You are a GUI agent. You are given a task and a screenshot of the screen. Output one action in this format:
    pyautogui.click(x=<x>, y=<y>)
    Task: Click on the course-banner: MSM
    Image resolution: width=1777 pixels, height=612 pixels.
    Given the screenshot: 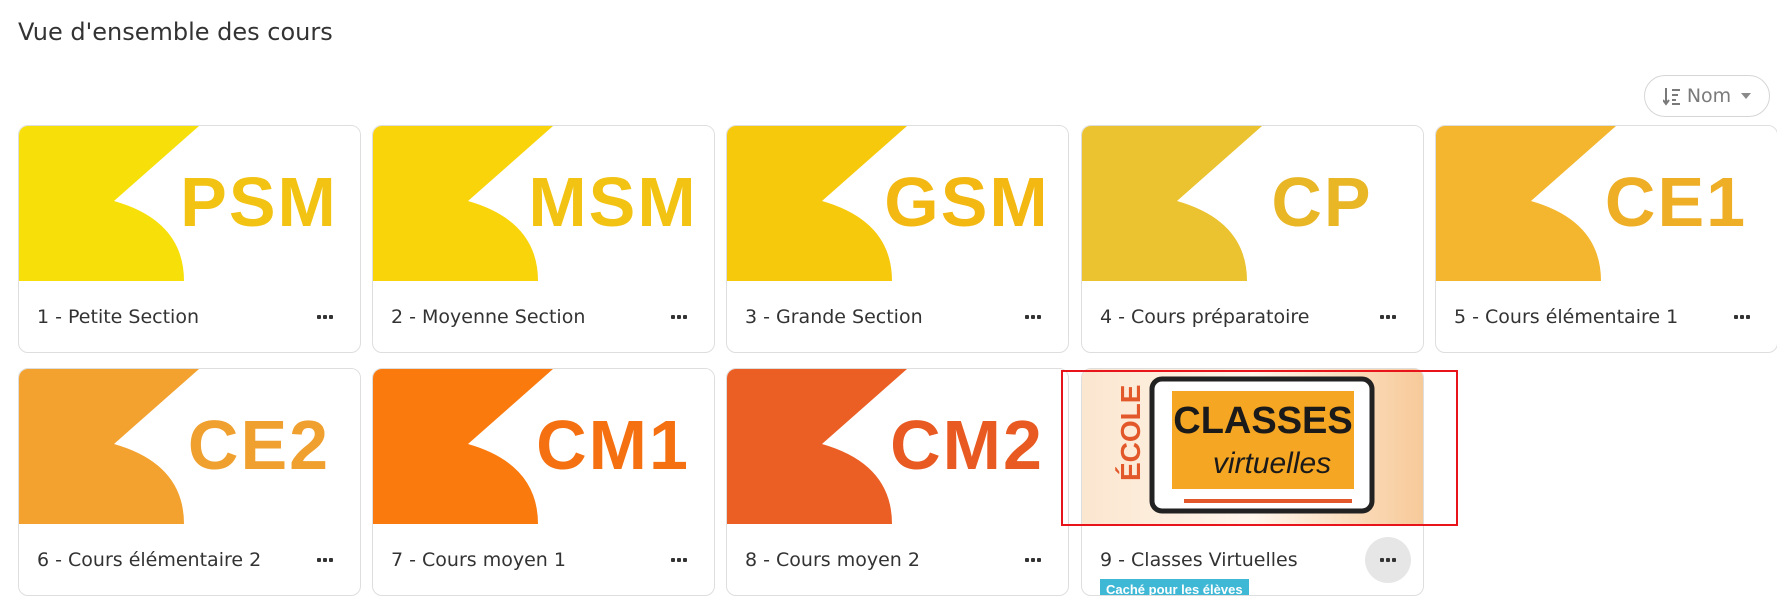 What is the action you would take?
    pyautogui.click(x=543, y=203)
    